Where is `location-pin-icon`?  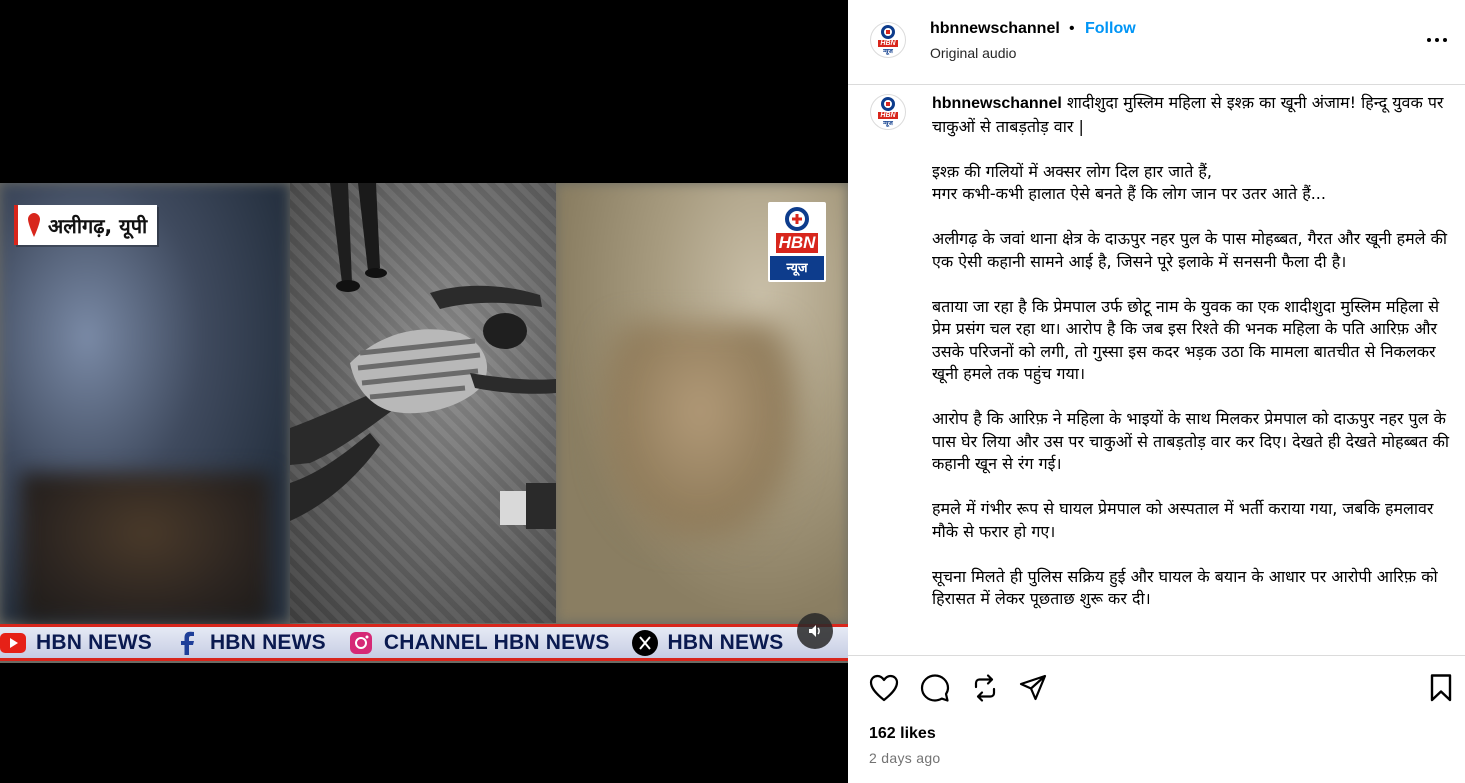
location-pin-icon is located at coordinates (34, 225).